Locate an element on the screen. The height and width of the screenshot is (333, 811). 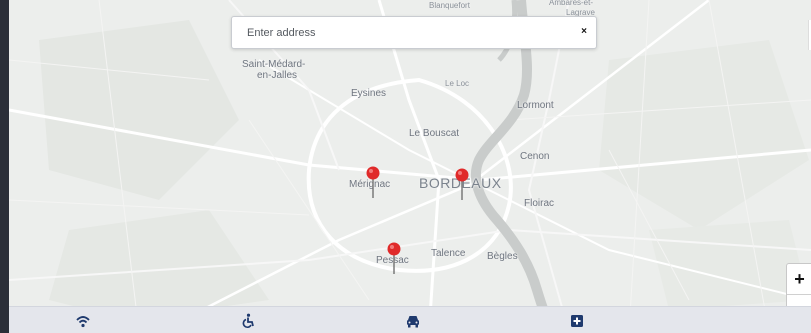
place-label-top: Blanquefort is located at coordinates (449, 5).